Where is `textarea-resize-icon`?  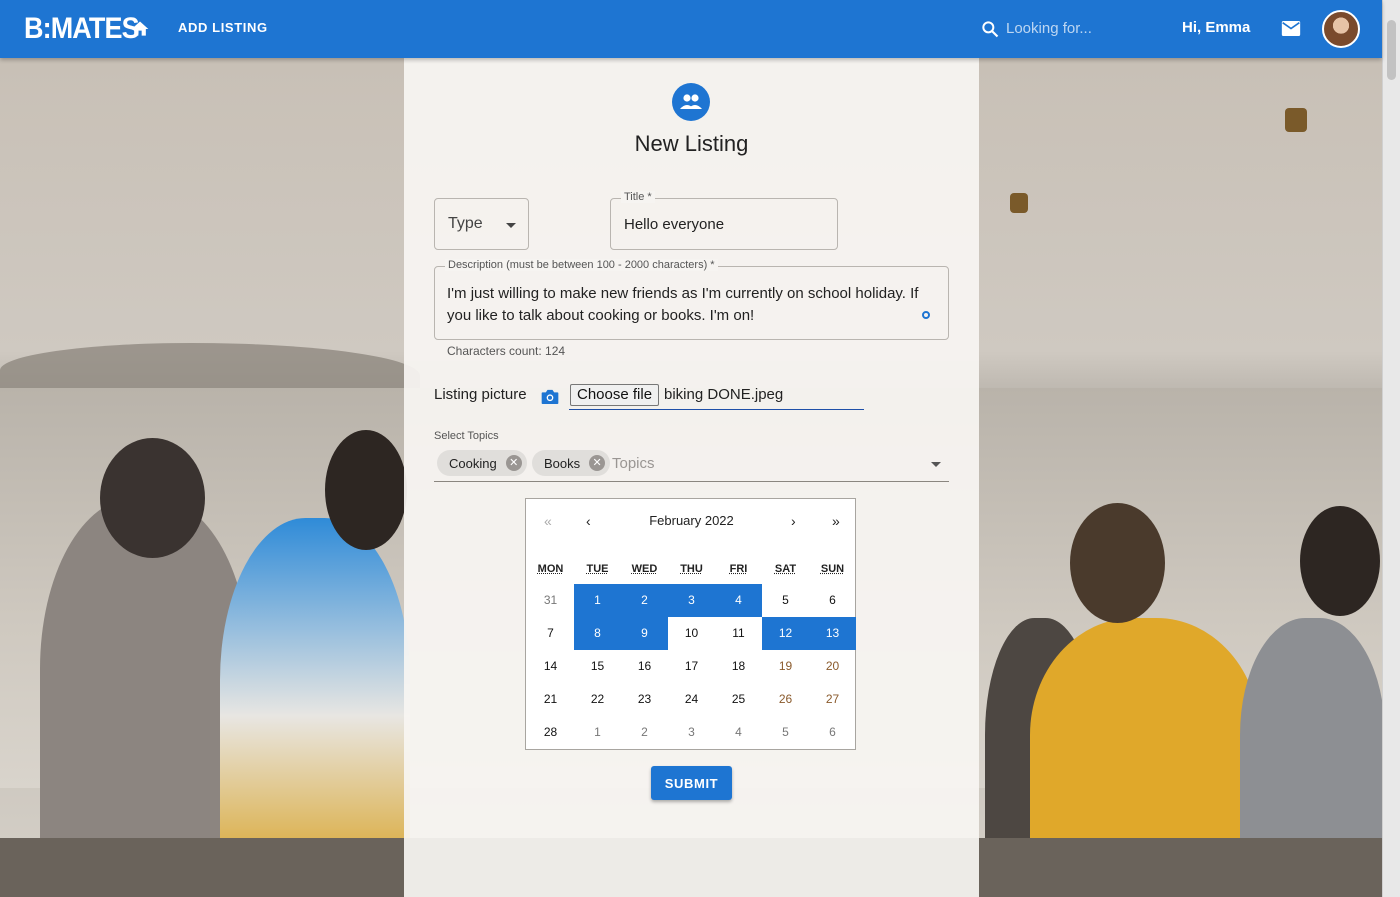 textarea-resize-icon is located at coordinates (926, 315).